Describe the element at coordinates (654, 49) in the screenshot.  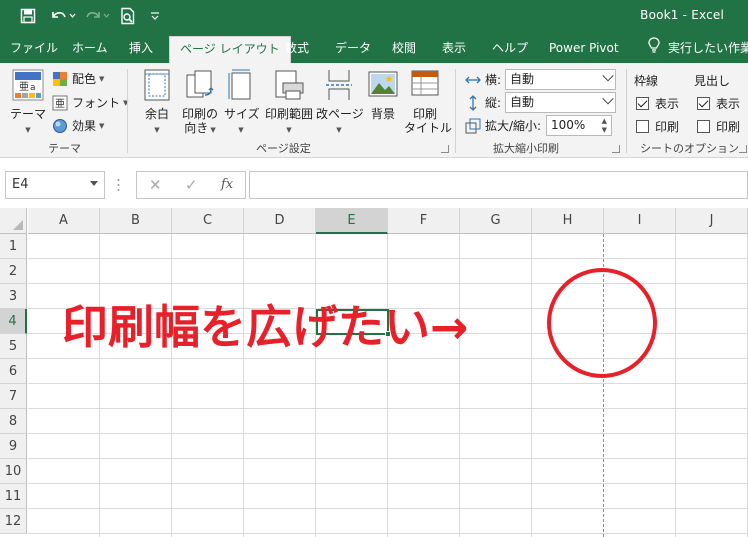
I see `lightbulb-icon` at that location.